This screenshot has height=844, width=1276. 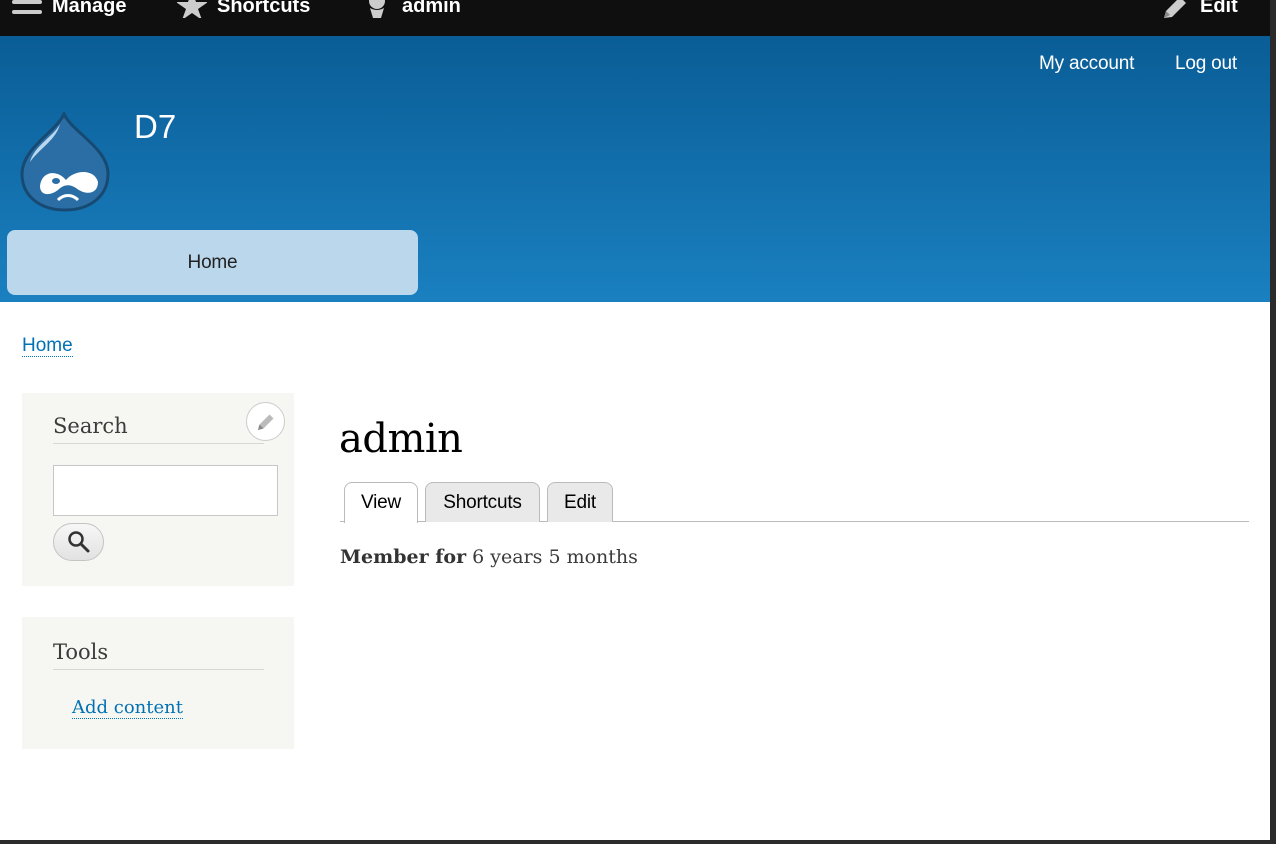 I want to click on magnifier-icon, so click(x=78, y=542).